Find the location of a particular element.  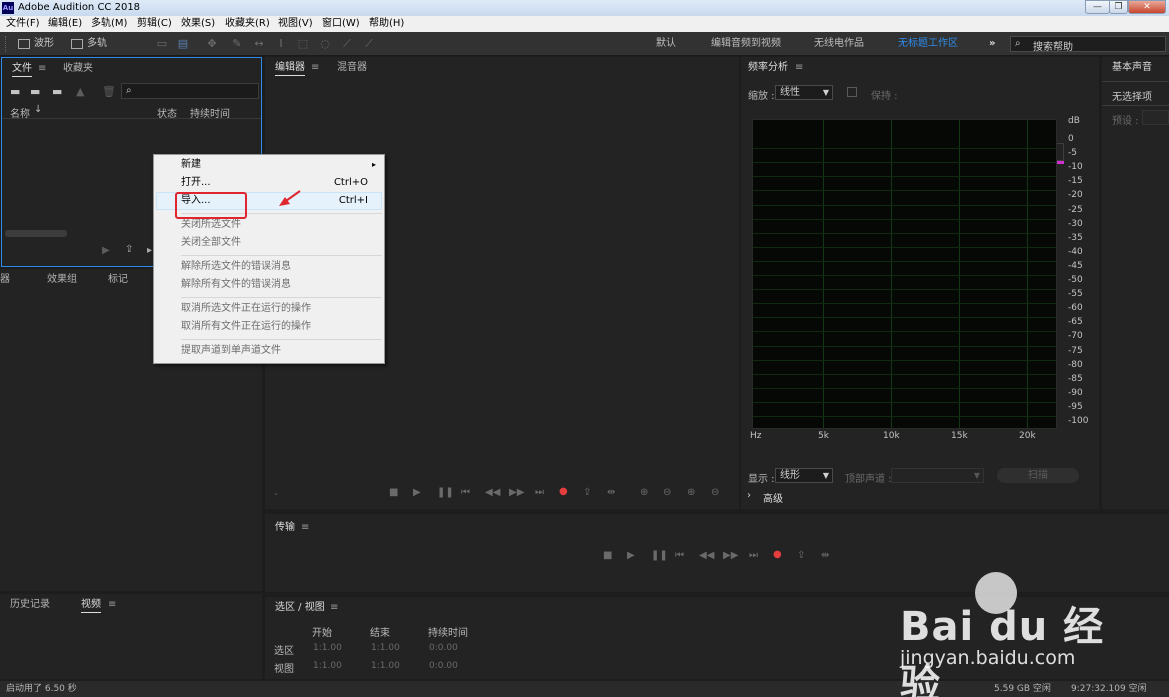

brush-tool-icon: ⟋ is located at coordinates (347, 44).